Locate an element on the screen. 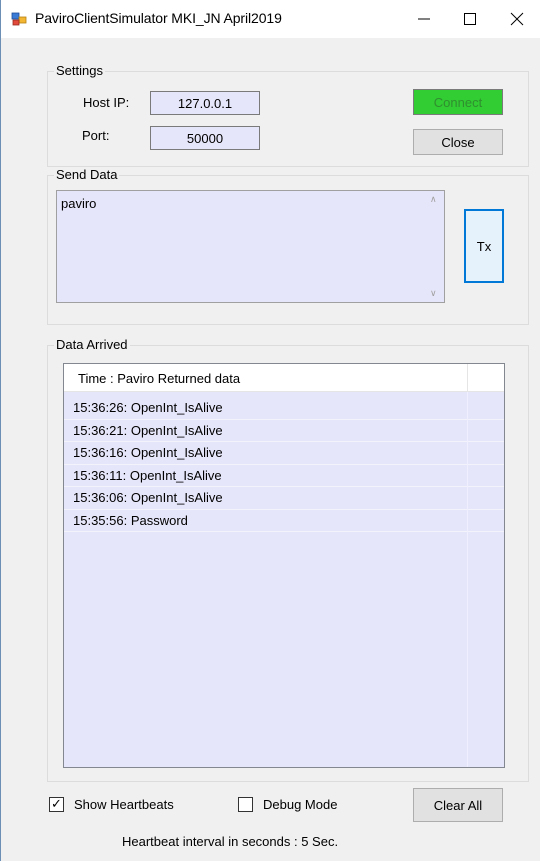  host-ip-label: Host IP: is located at coordinates (106, 102).